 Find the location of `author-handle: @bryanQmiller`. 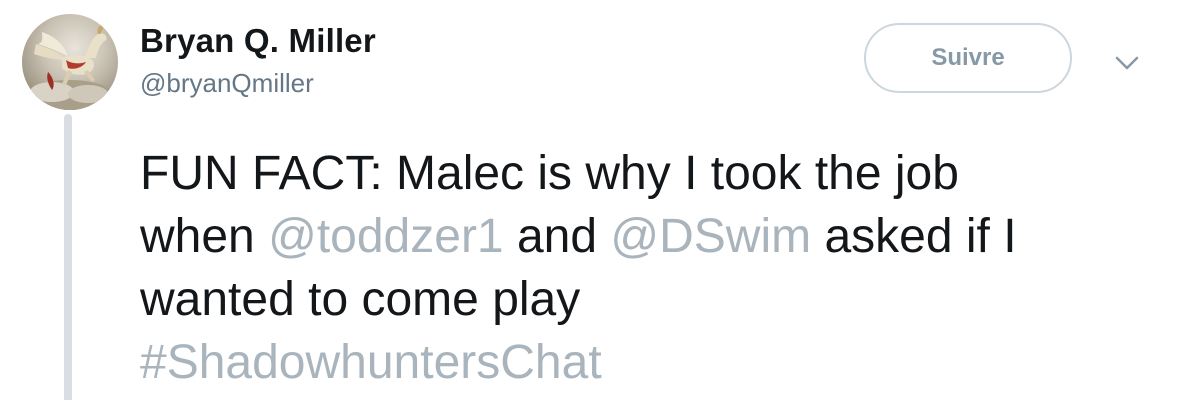

author-handle: @bryanQmiller is located at coordinates (227, 83).